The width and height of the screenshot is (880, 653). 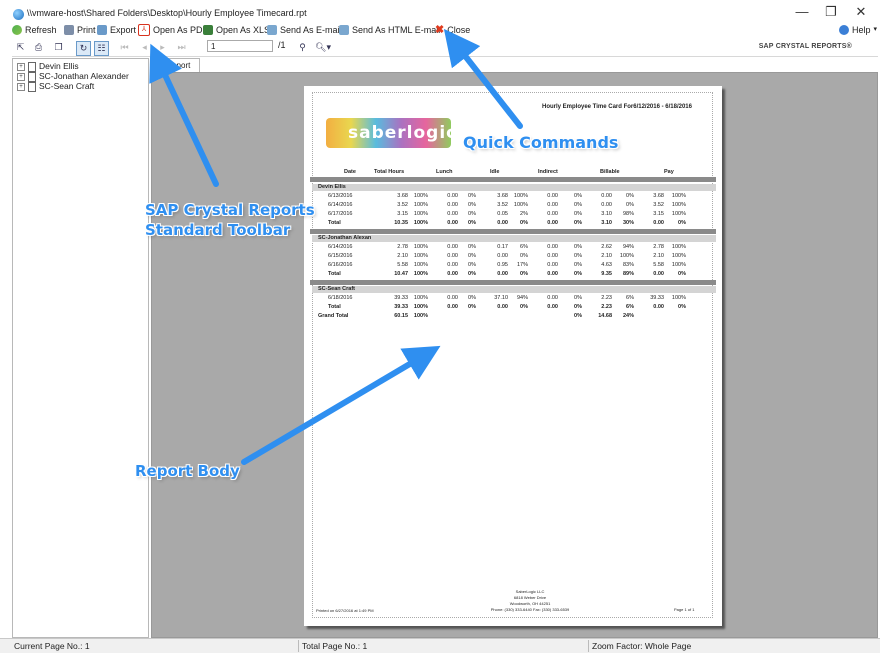 I want to click on arrow-to-toolbar, so click(x=184, y=115).